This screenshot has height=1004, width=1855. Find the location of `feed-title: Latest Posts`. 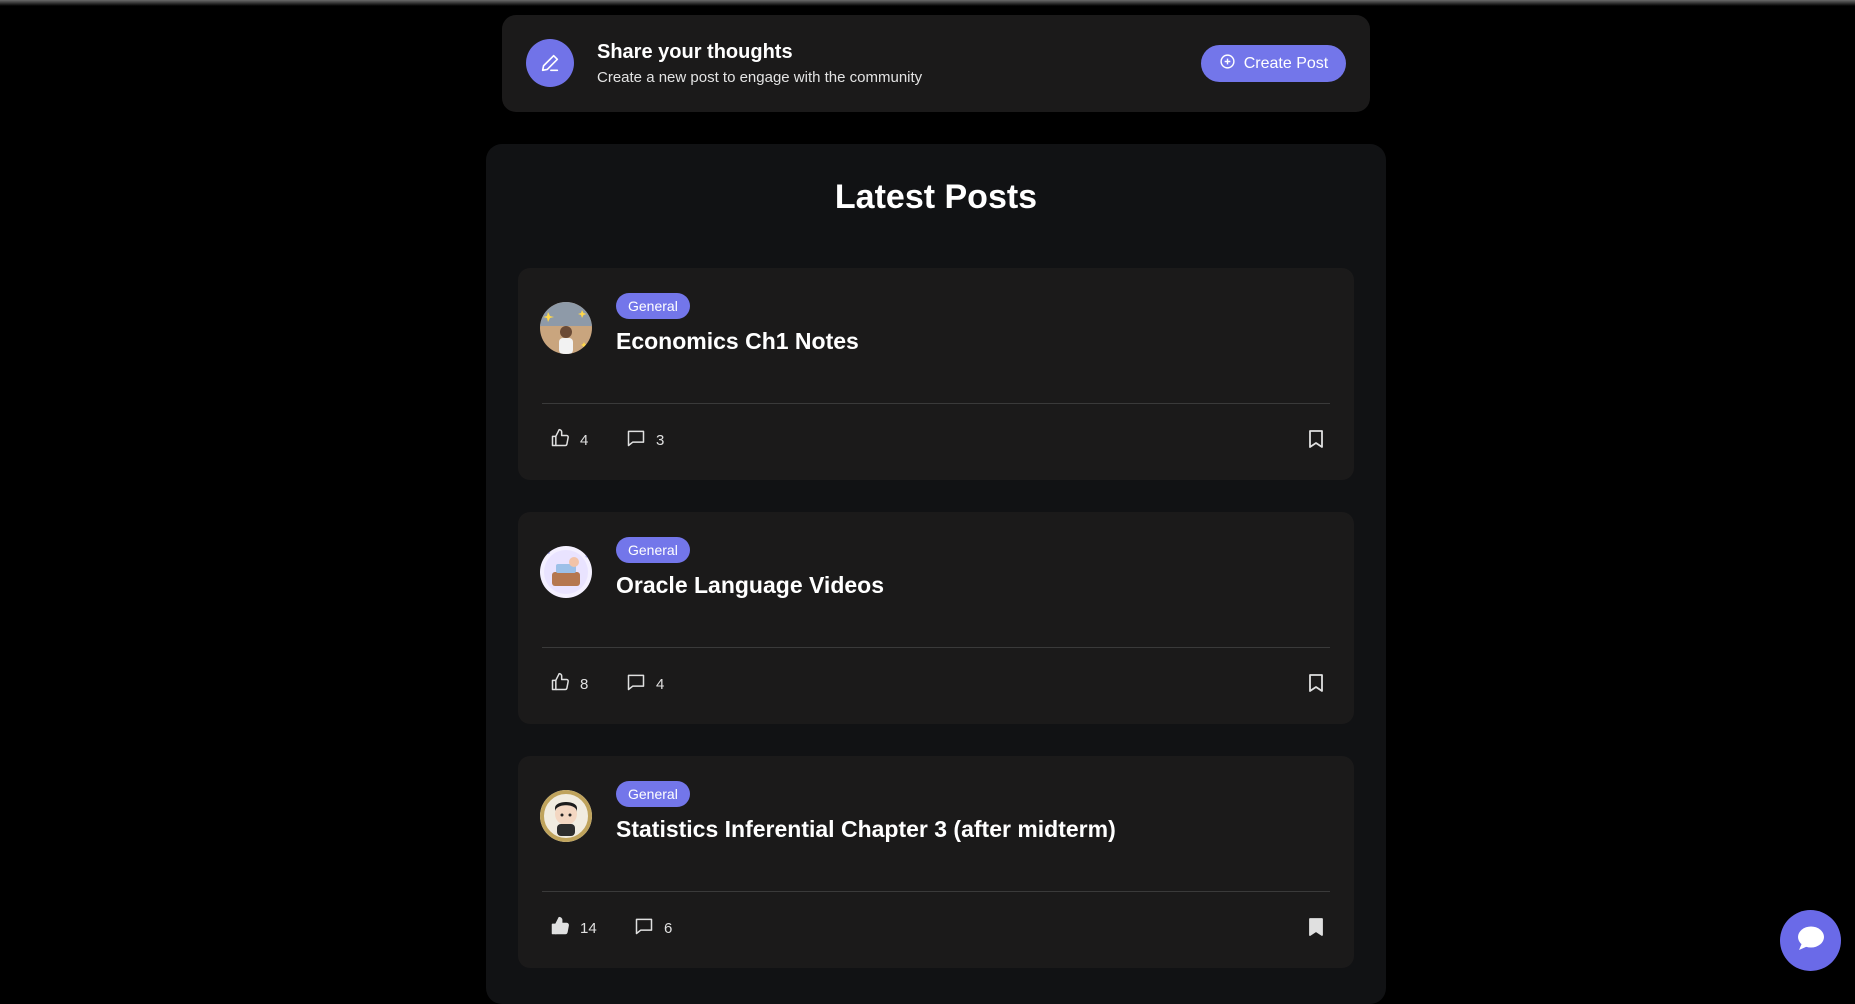

feed-title: Latest Posts is located at coordinates (936, 197).